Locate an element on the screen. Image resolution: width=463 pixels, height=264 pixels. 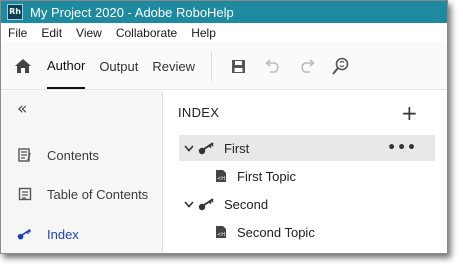
more-options-icon: ••• is located at coordinates (402, 148).